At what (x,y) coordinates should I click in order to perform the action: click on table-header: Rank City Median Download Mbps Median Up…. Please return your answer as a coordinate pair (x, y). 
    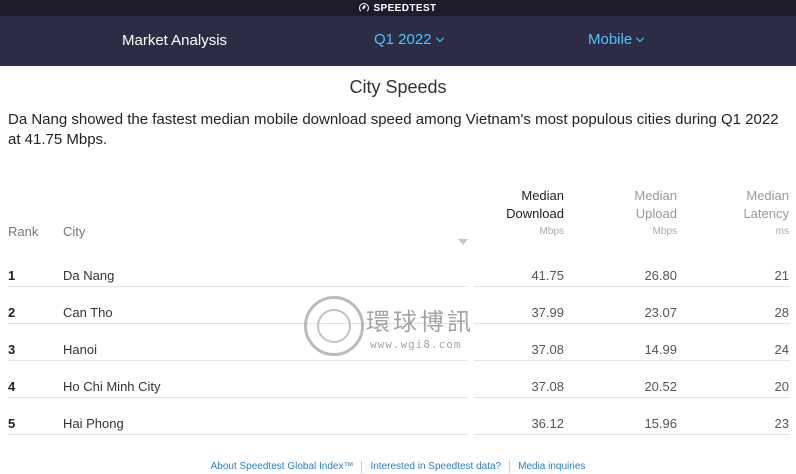
    Looking at the image, I should click on (398, 216).